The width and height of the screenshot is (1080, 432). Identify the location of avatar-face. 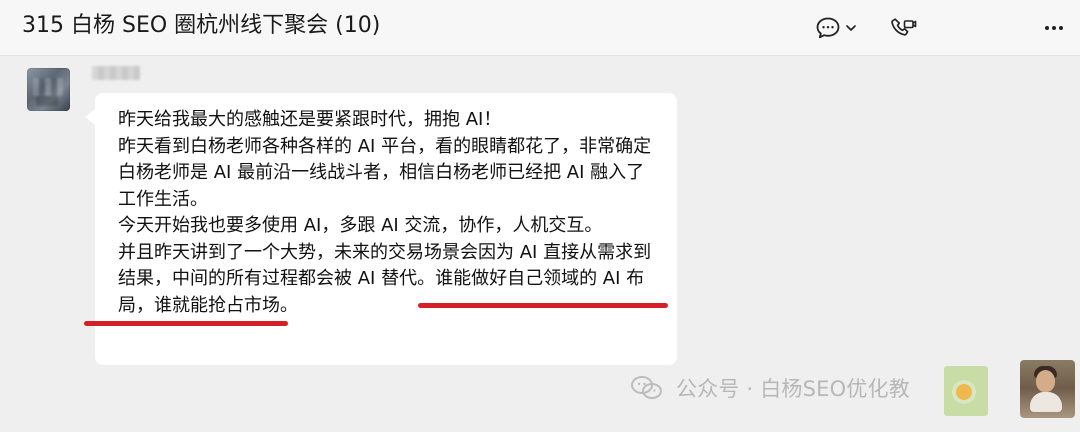
(1045, 381).